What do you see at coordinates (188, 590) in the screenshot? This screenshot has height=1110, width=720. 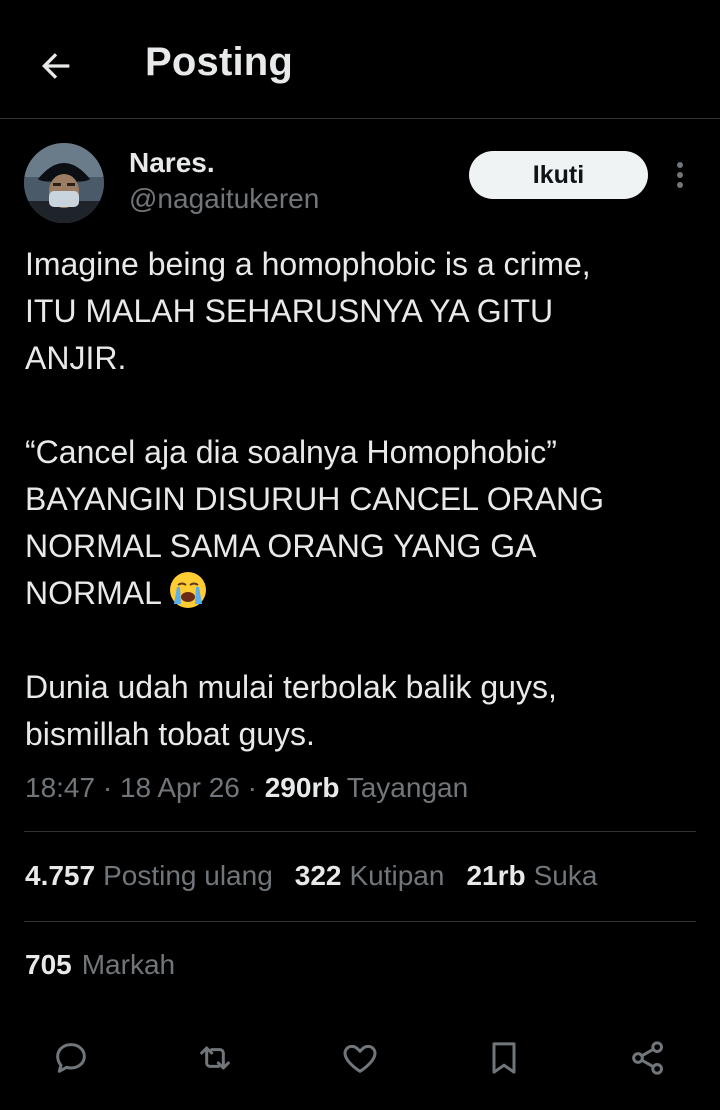 I see `loudly-crying-face-emoji` at bounding box center [188, 590].